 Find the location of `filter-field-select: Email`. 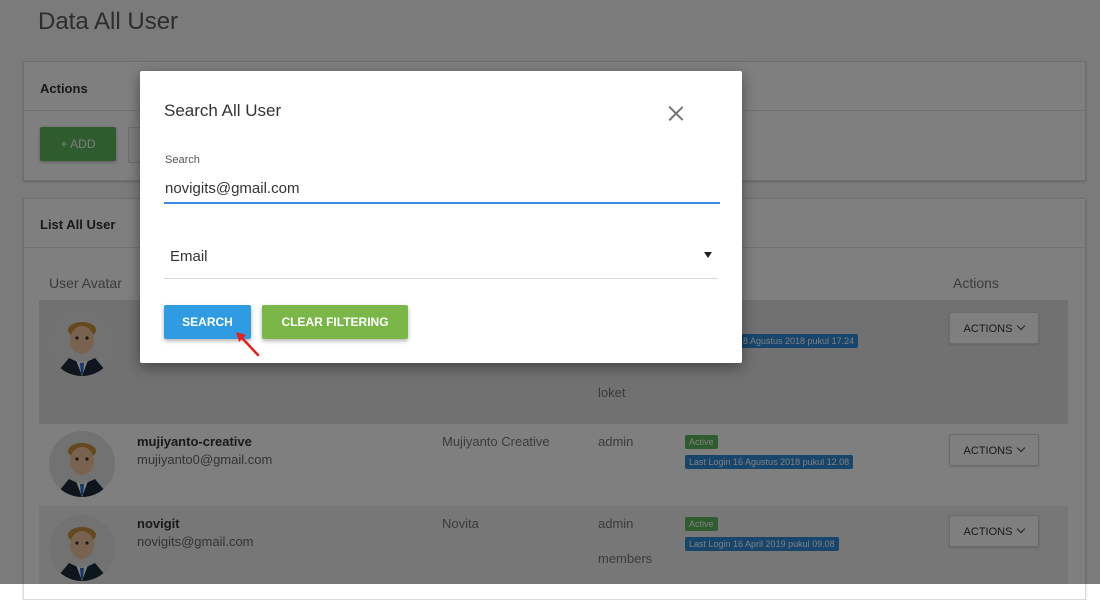

filter-field-select: Email is located at coordinates (441, 260).